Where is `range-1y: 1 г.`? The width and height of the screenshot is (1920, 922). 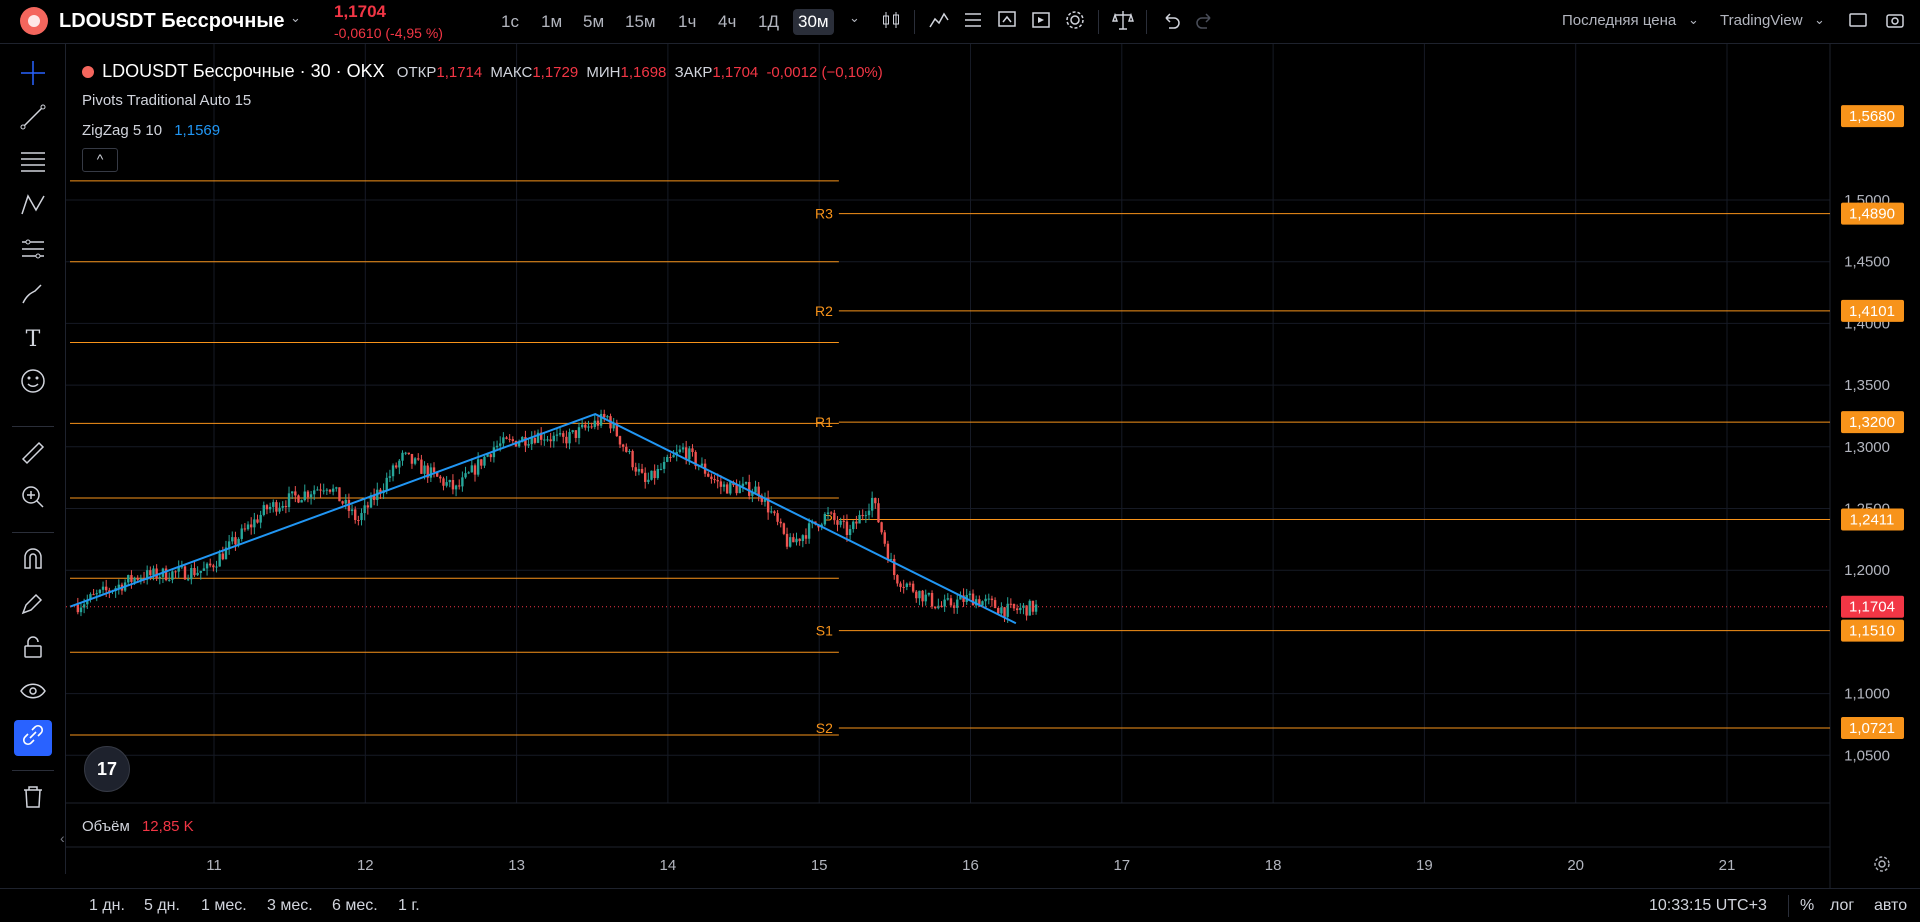
range-1y: 1 г. is located at coordinates (409, 906).